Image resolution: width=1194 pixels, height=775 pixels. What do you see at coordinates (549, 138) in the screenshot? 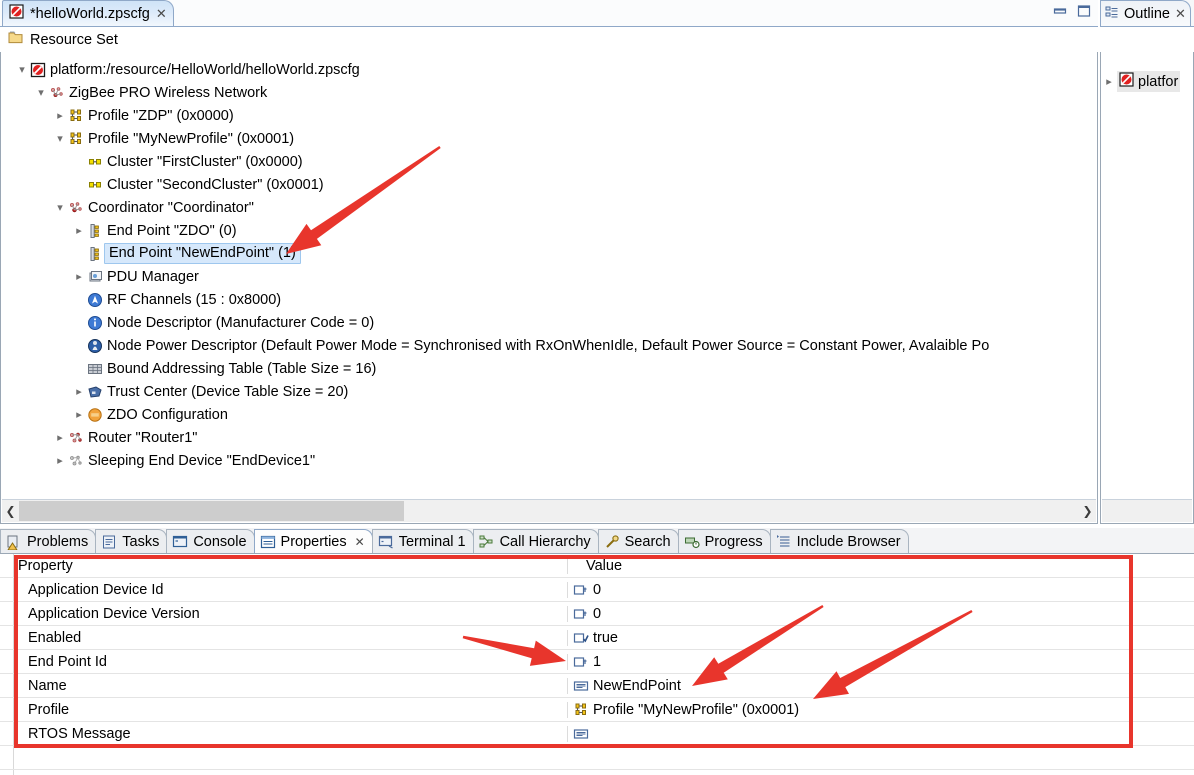
I see `tree-item: ▾ Profile "MyNewProfile" (0x0001)` at bounding box center [549, 138].